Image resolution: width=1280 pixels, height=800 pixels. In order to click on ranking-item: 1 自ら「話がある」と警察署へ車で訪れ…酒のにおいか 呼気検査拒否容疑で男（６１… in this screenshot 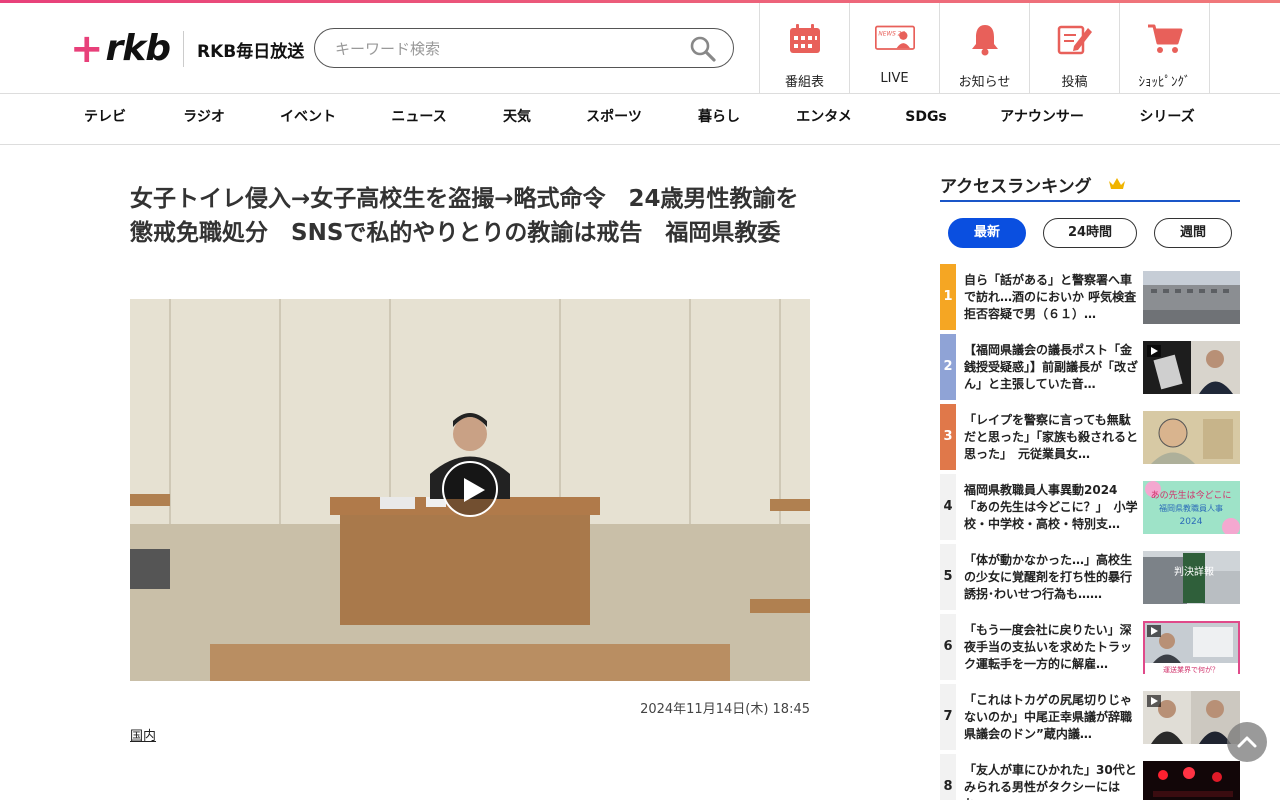, I will do `click(1090, 297)`.